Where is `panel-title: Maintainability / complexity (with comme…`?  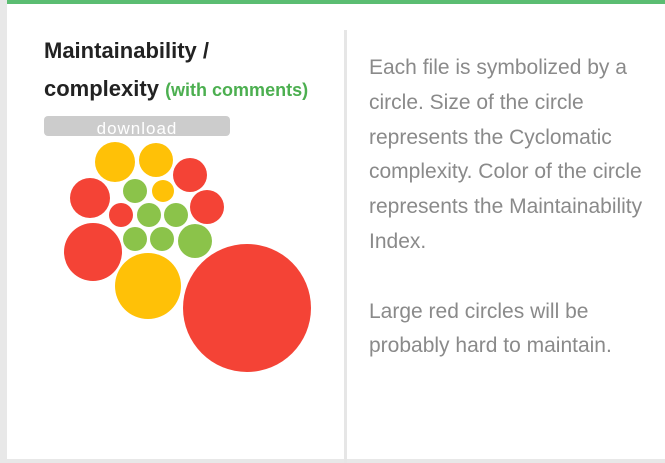 panel-title: Maintainability / complexity (with comme… is located at coordinates (194, 70).